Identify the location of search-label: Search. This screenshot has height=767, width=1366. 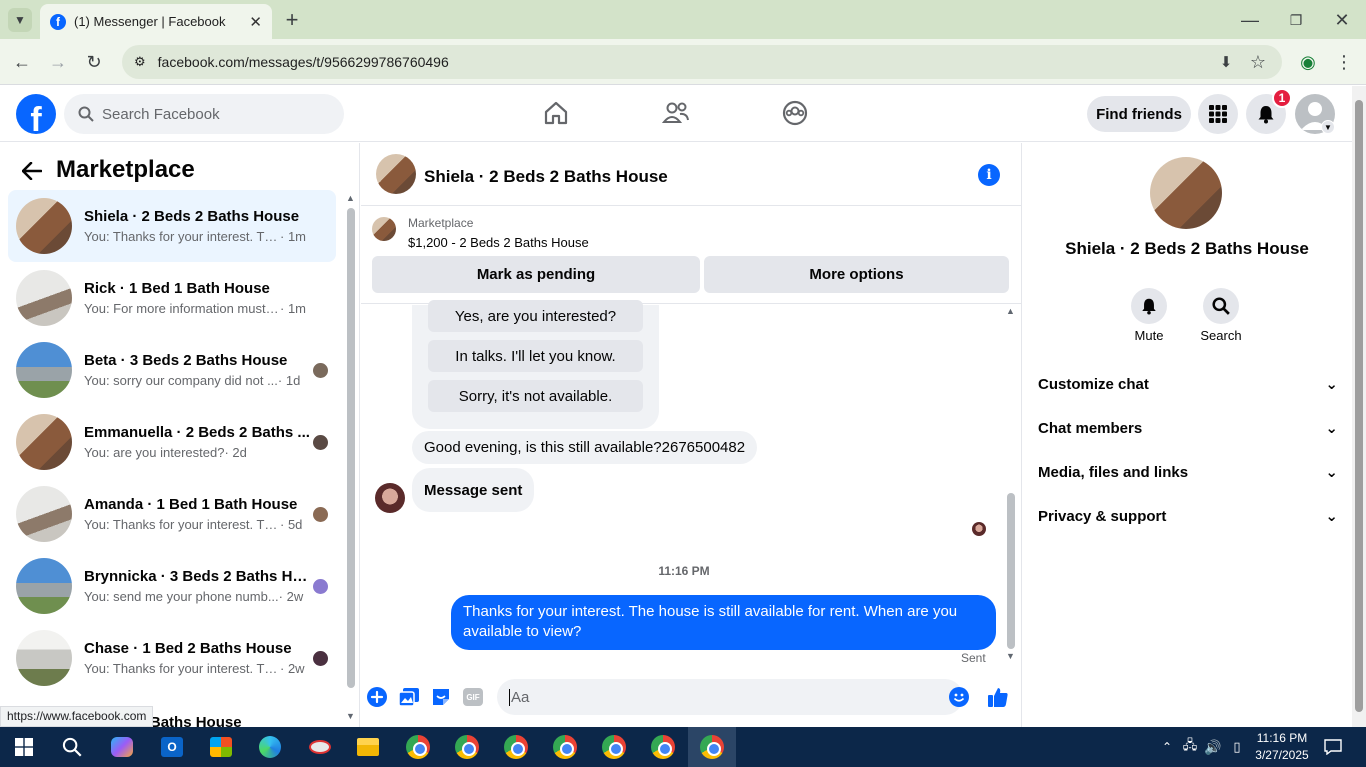
(1221, 335).